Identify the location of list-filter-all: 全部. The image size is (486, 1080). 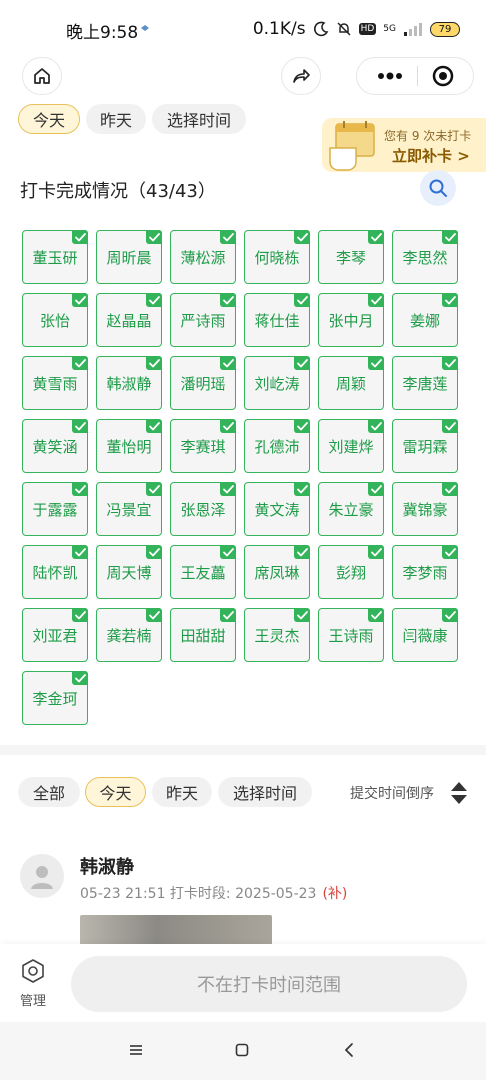
(49, 792).